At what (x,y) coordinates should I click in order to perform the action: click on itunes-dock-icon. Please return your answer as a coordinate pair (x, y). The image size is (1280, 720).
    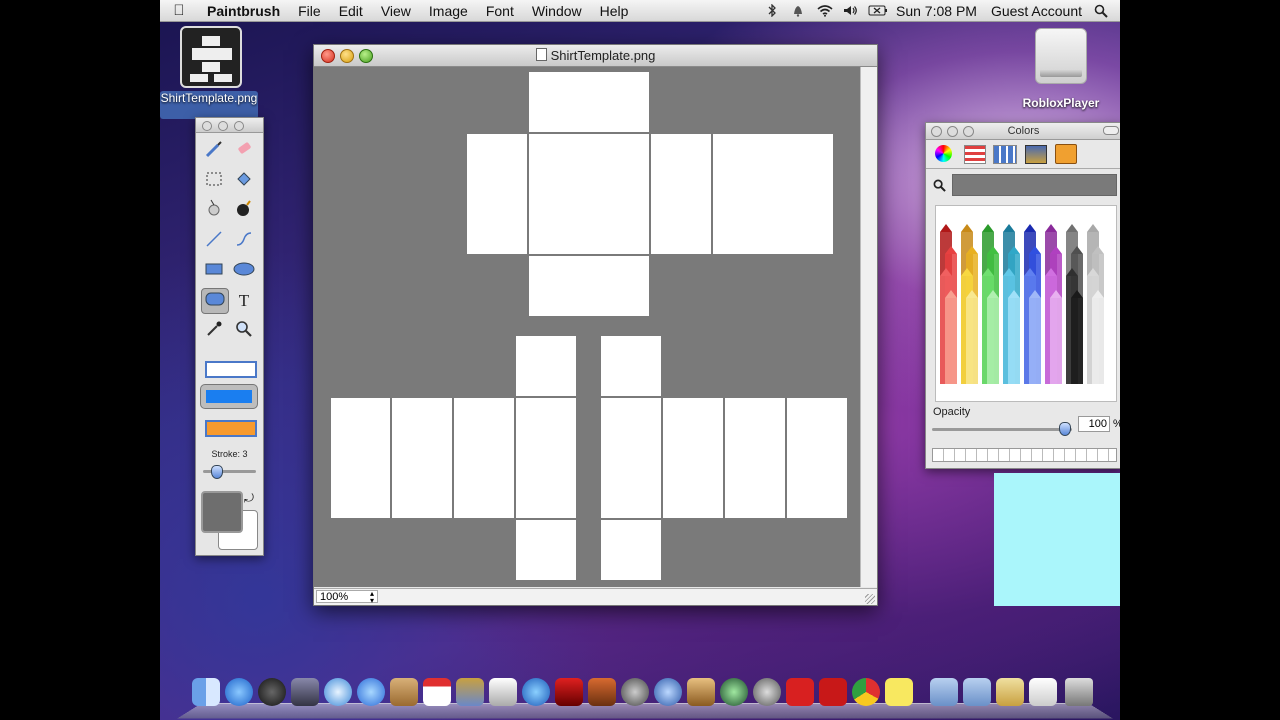
    Looking at the image, I should click on (536, 692).